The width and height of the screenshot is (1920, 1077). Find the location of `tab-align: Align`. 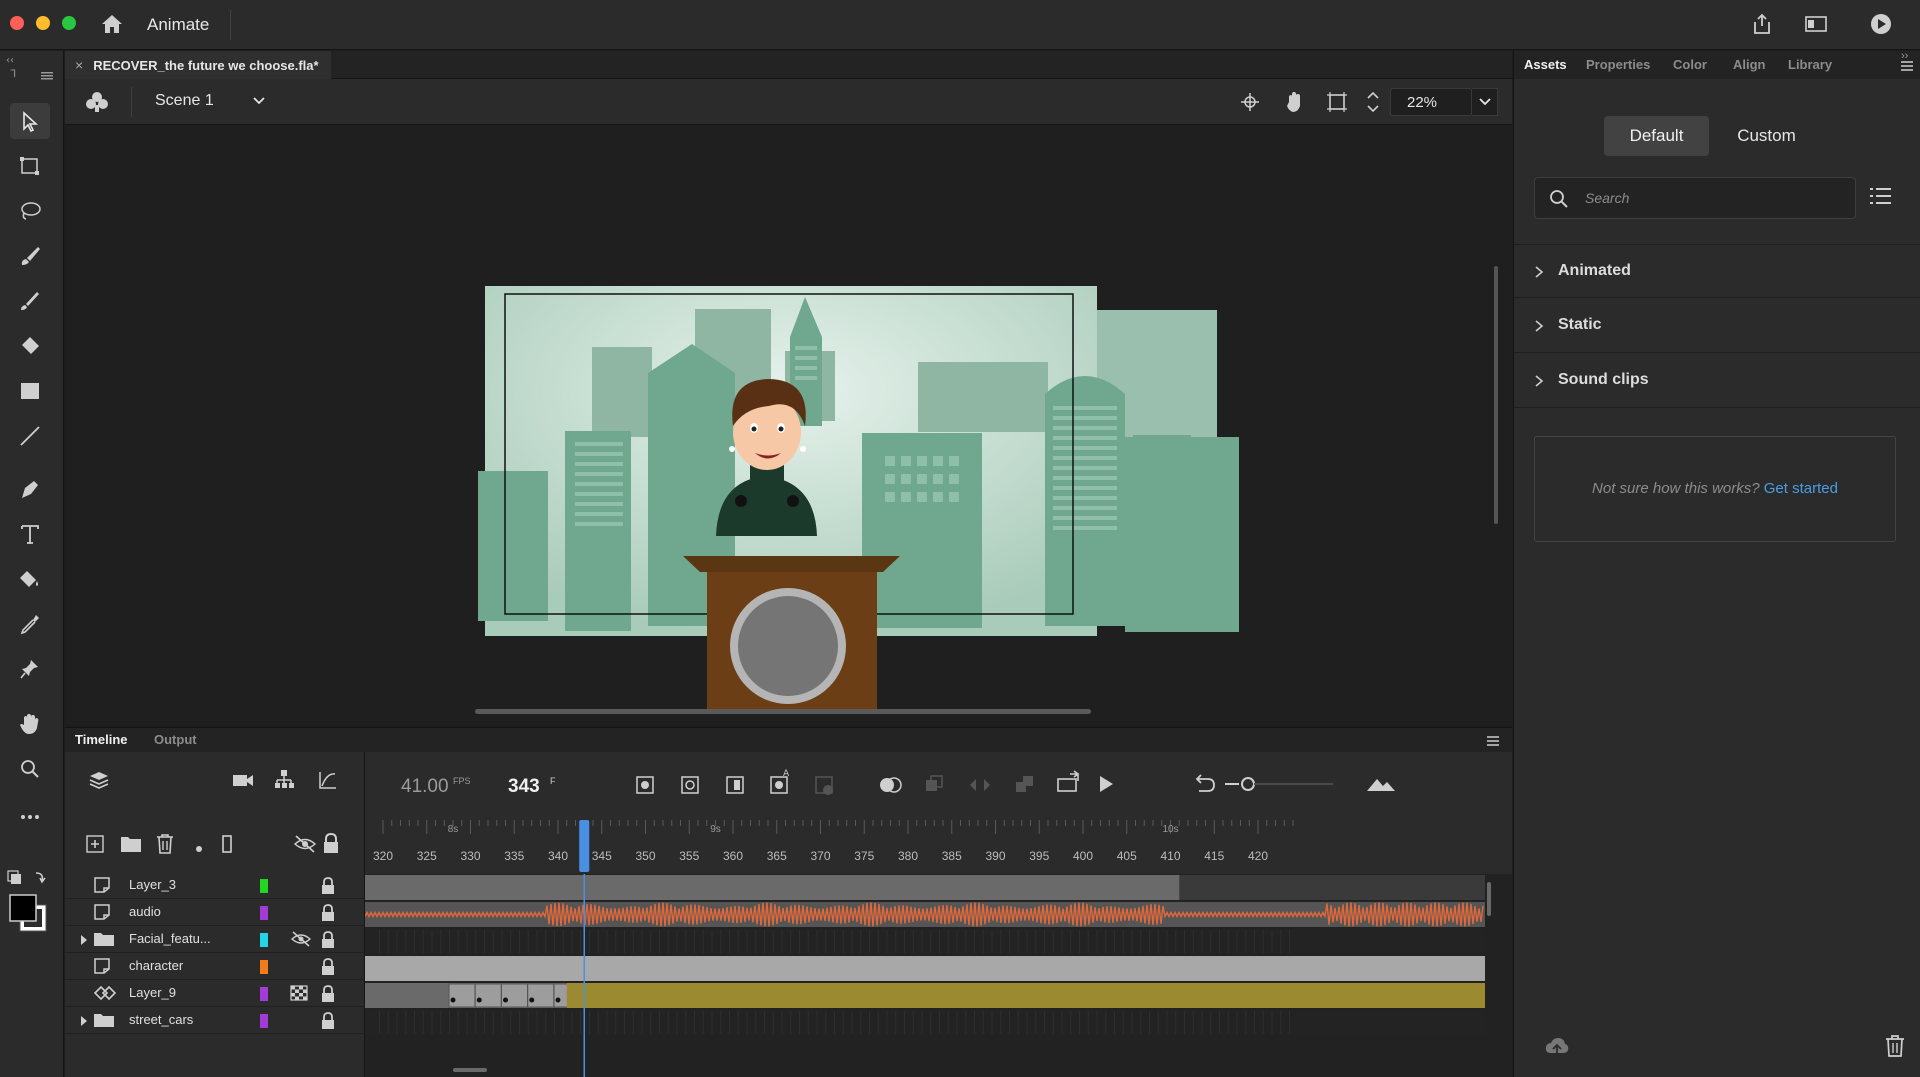

tab-align: Align is located at coordinates (1749, 64).